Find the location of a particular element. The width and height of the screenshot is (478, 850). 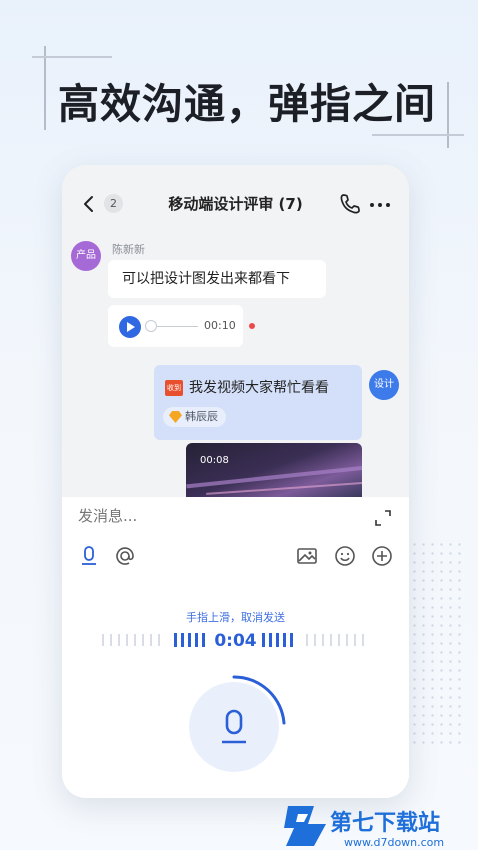

sender-name: 陈新新 is located at coordinates (128, 249).